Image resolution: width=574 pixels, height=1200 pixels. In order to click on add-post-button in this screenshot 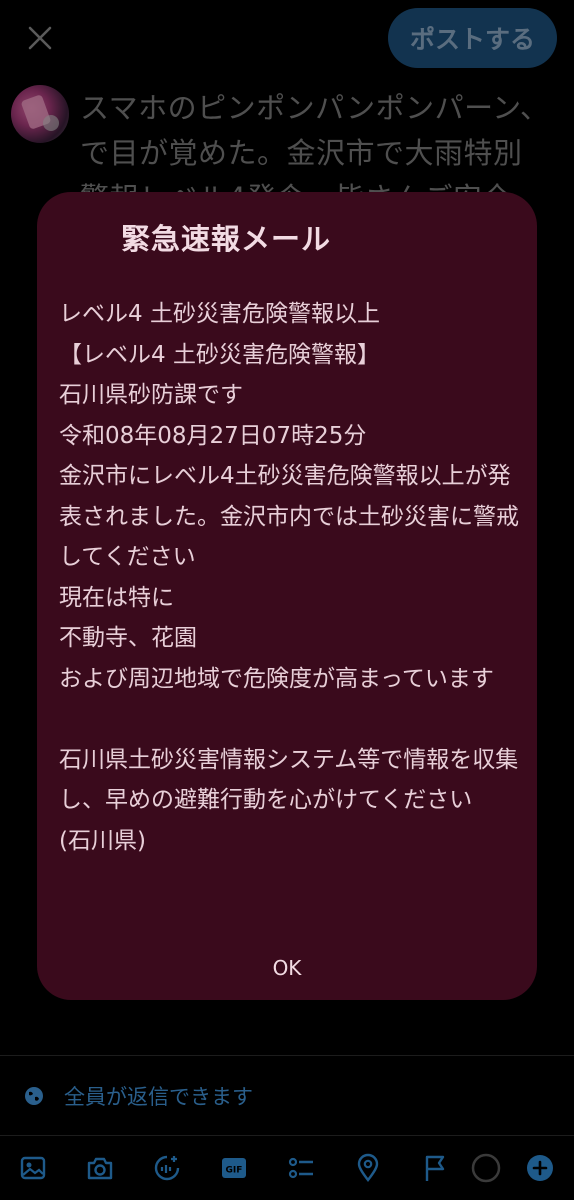, I will do `click(540, 1168)`.